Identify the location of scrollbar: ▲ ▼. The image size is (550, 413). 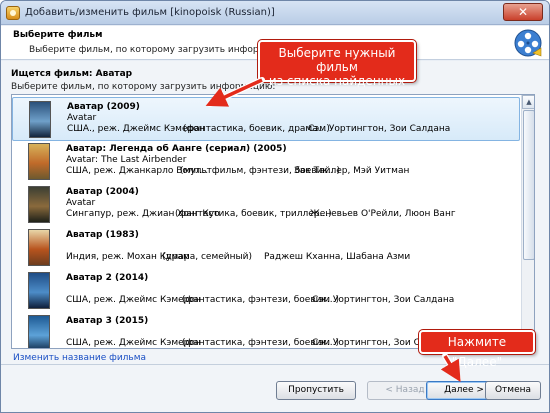
(527, 221).